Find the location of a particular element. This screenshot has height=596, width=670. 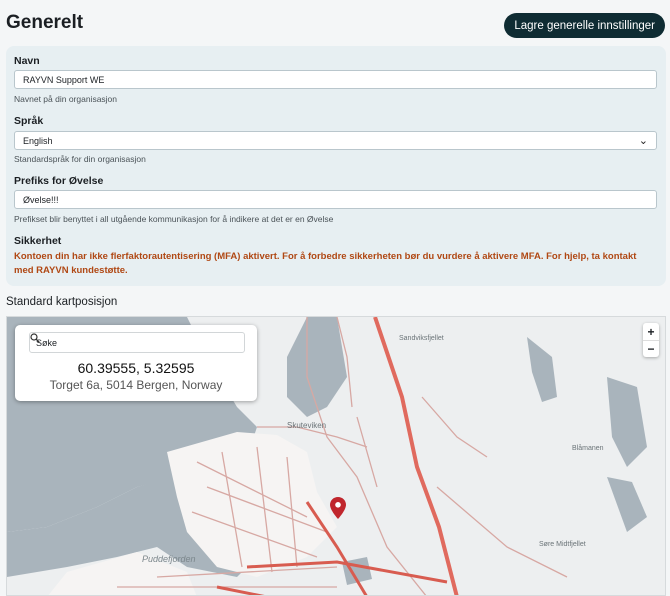

map-section-title: Standard kartposisjon is located at coordinates (62, 302).